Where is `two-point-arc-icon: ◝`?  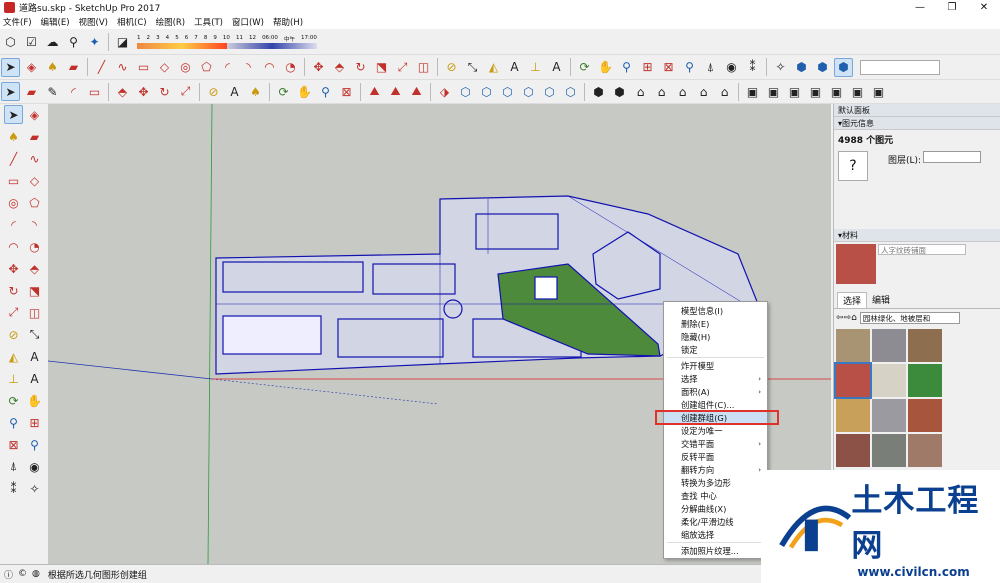
two-point-arc-icon: ◝ is located at coordinates (248, 67).